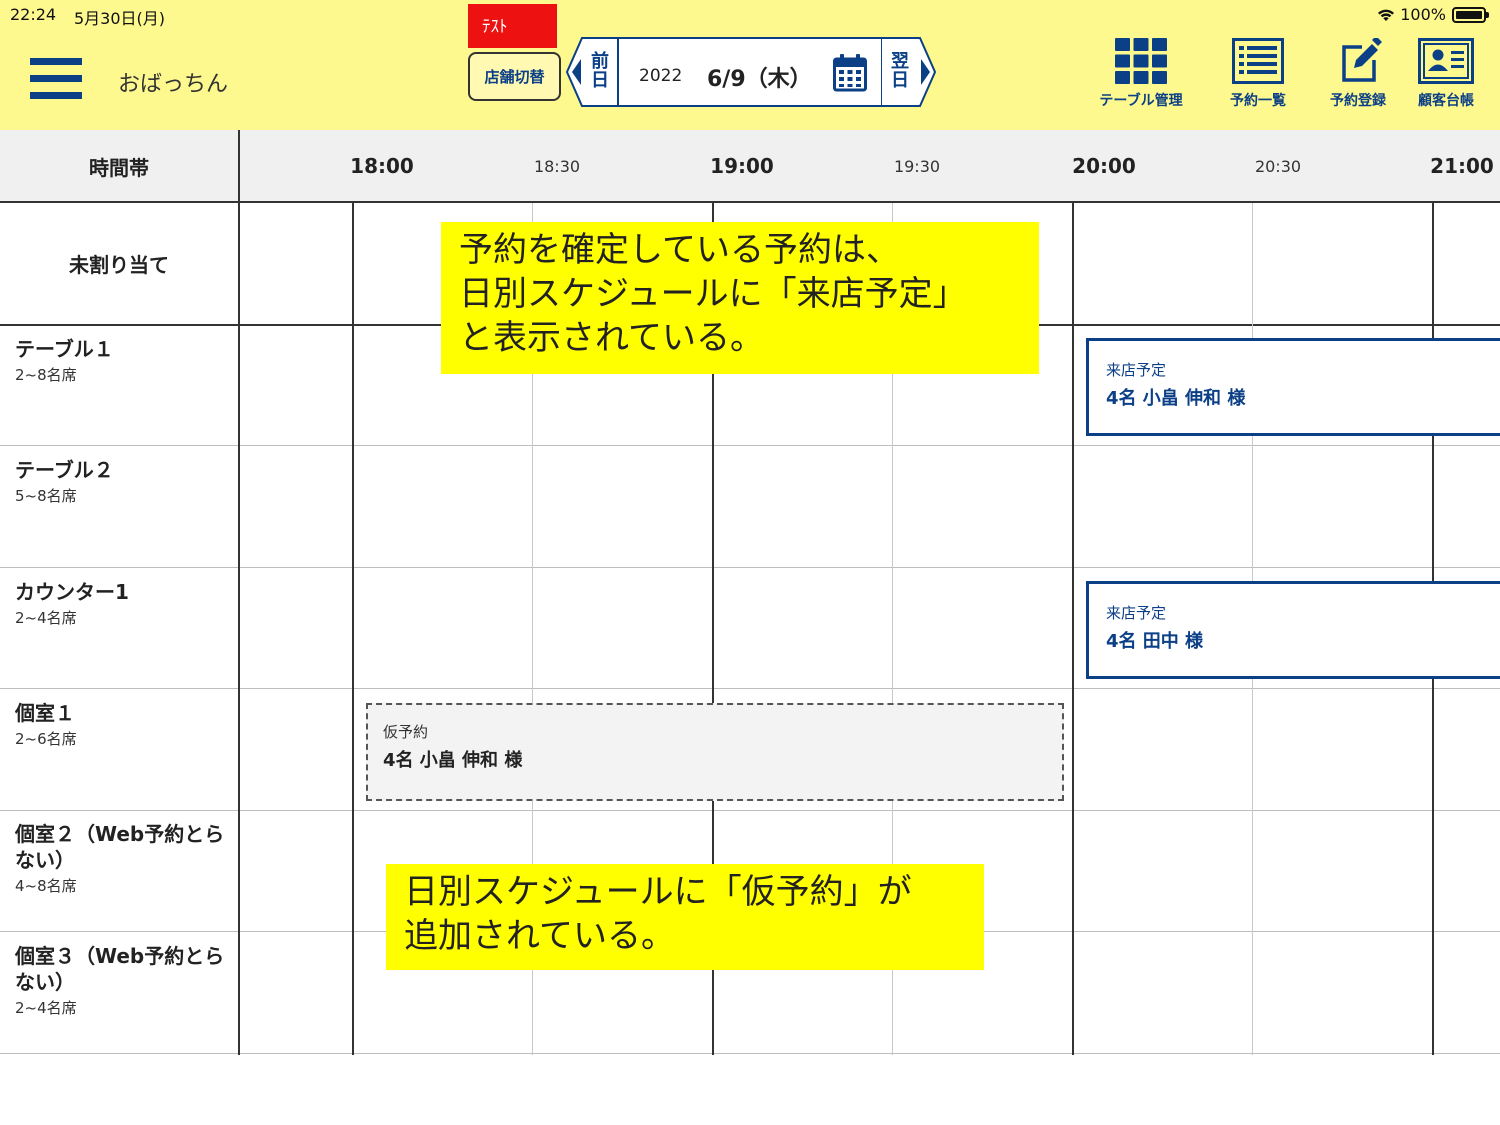  Describe the element at coordinates (661, 76) in the screenshot. I see `date-year: 2022` at that location.